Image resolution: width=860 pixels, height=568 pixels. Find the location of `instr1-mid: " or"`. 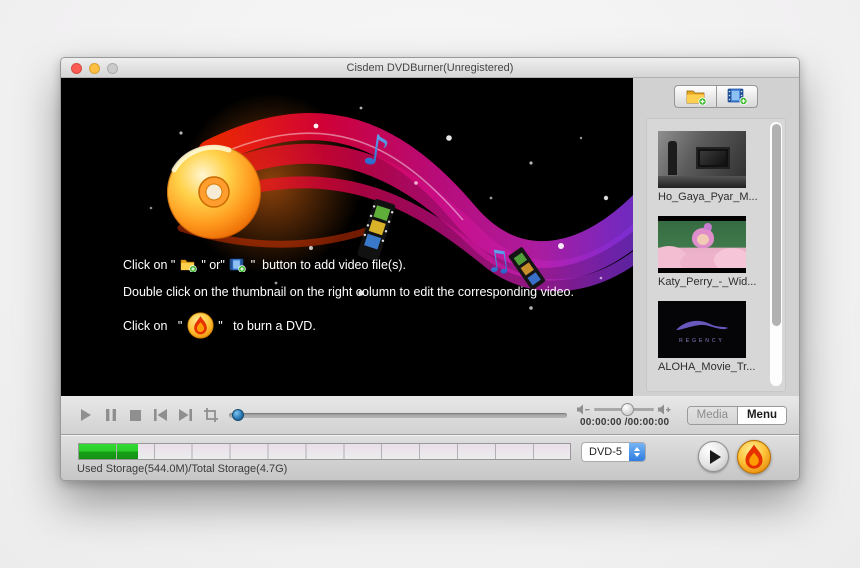

instr1-mid: " or" is located at coordinates (213, 265).